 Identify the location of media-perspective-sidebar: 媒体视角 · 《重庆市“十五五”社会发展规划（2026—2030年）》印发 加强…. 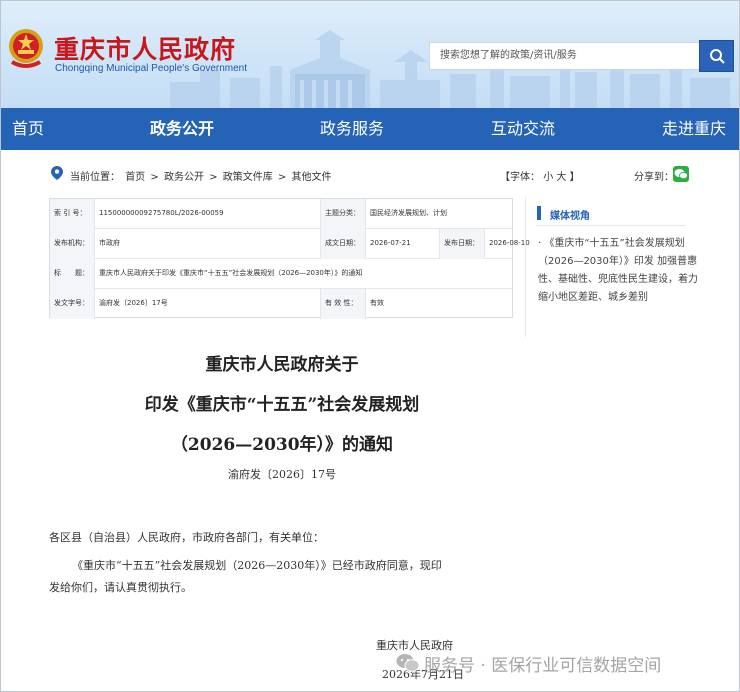
(611, 267).